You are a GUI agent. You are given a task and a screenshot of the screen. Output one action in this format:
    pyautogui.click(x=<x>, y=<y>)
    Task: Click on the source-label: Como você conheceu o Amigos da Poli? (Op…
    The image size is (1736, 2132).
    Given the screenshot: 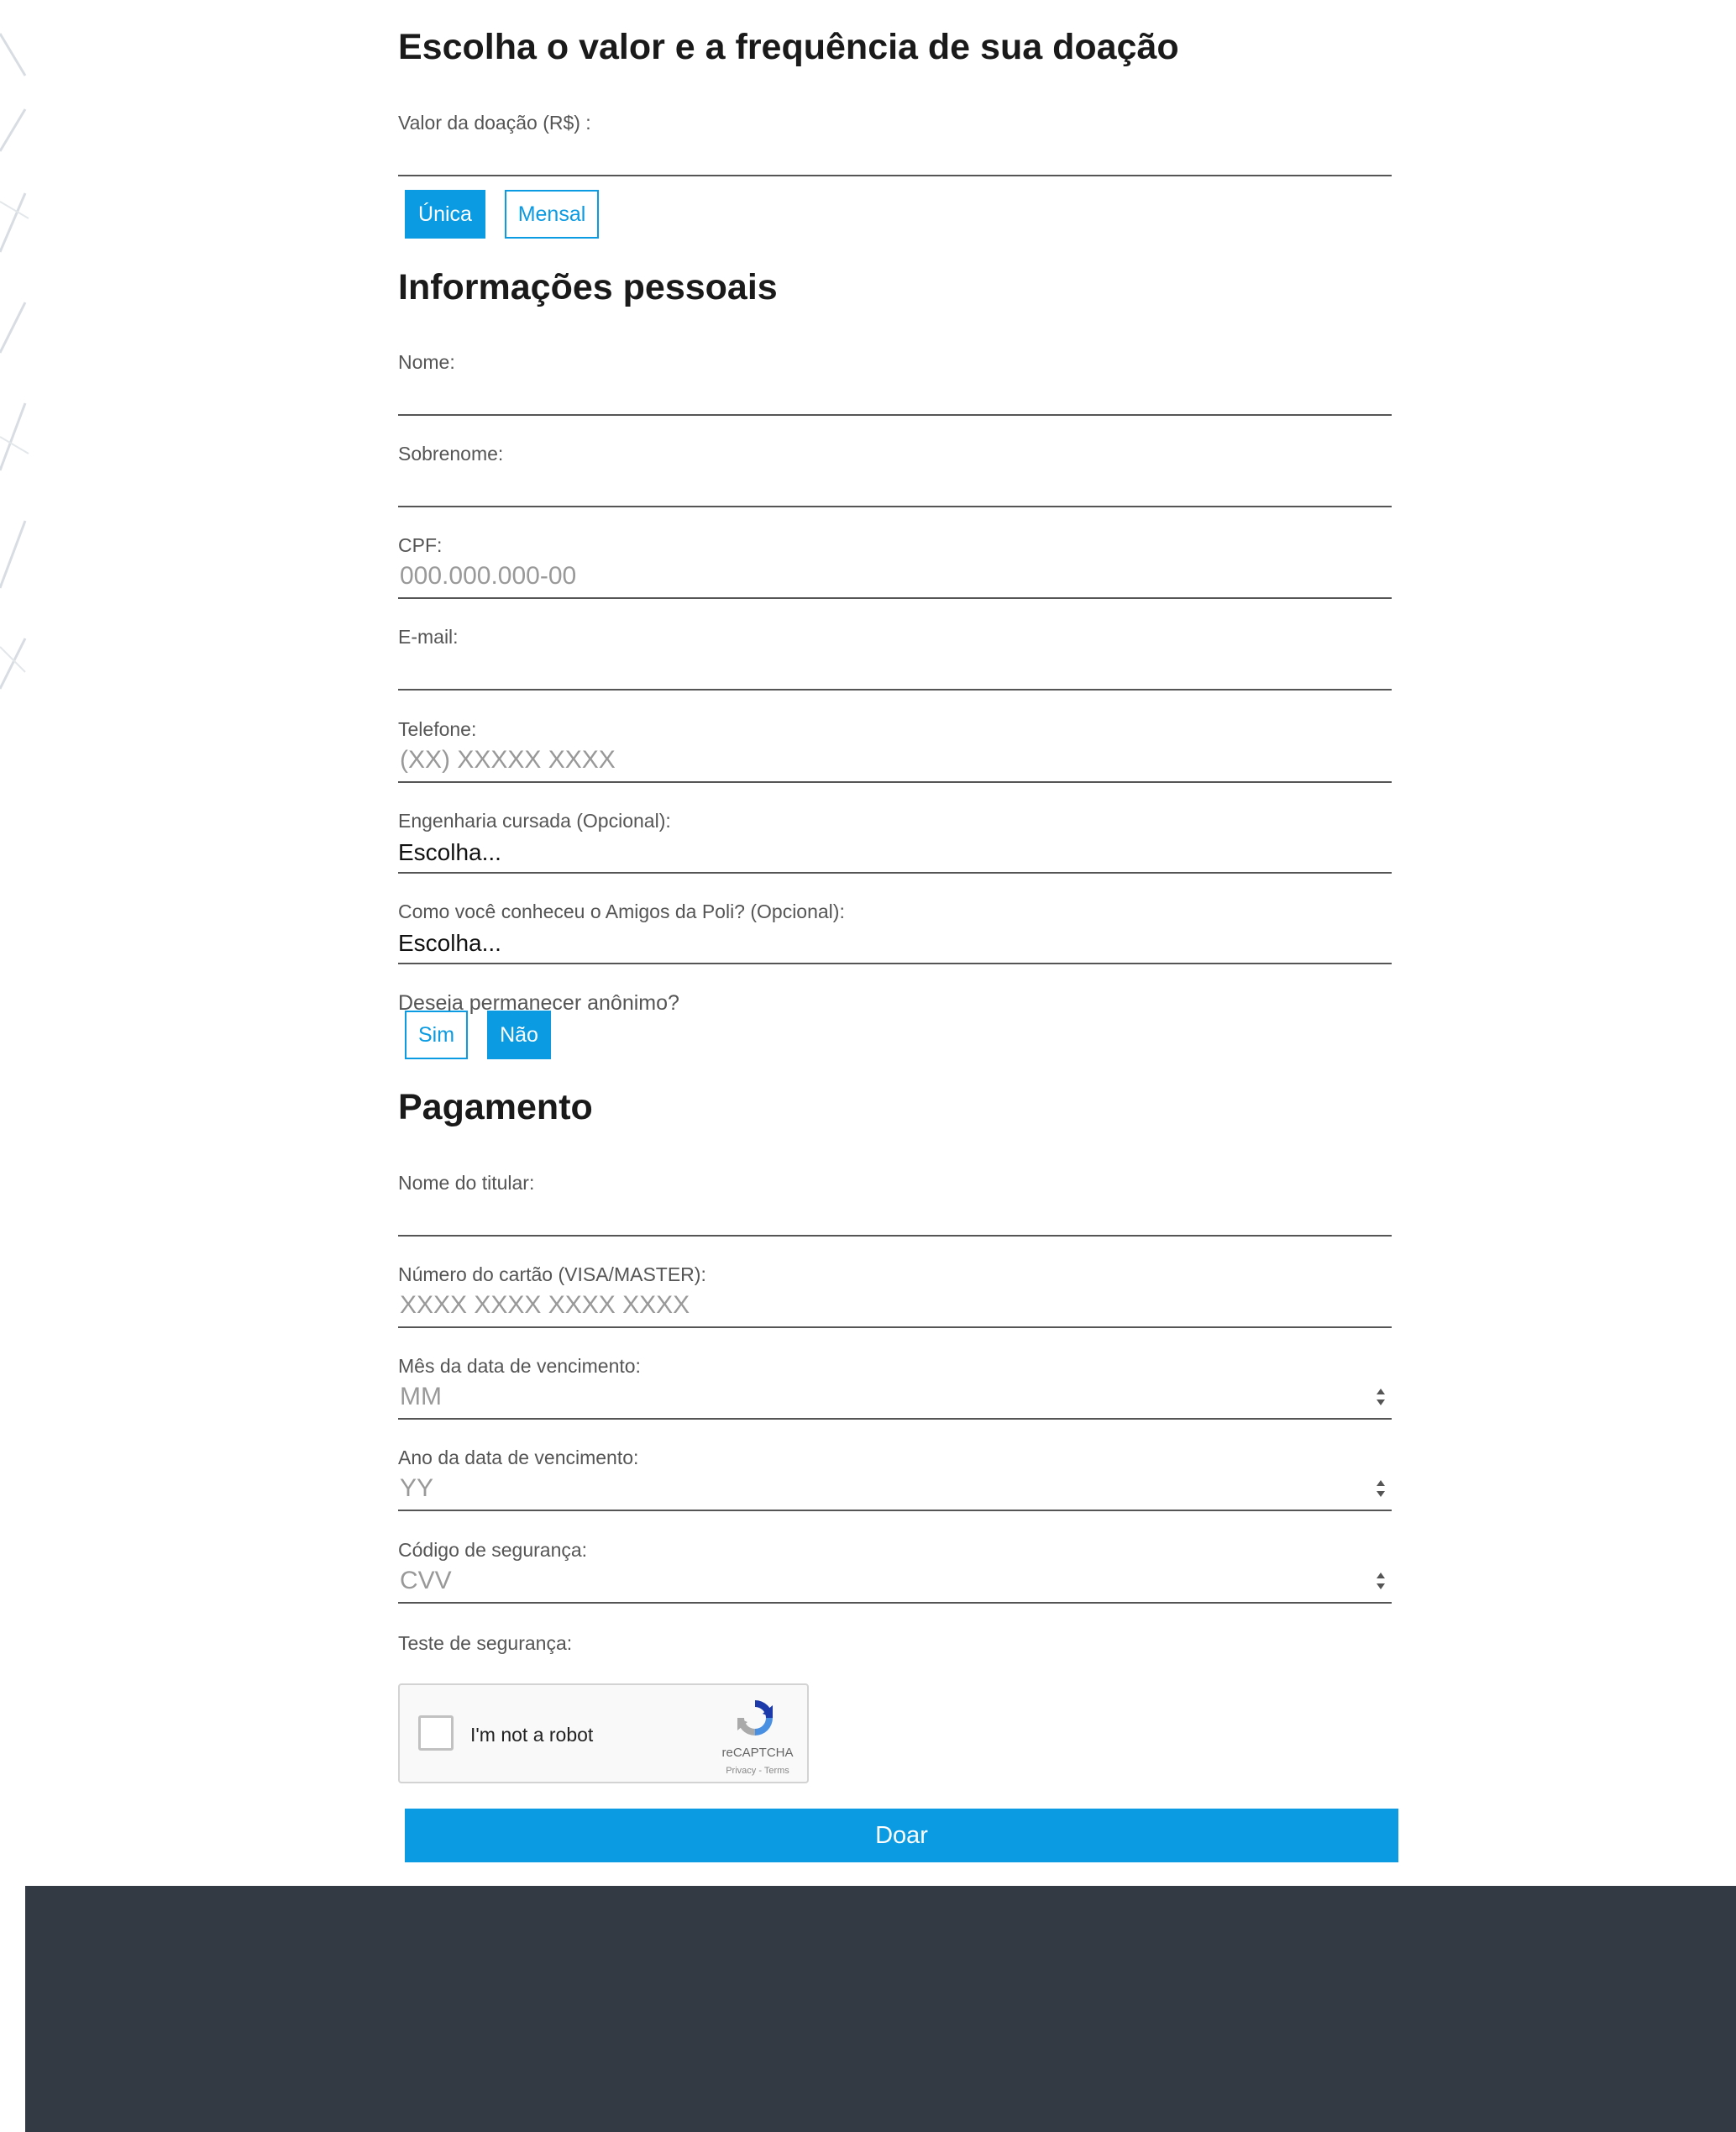 What is the action you would take?
    pyautogui.click(x=621, y=911)
    